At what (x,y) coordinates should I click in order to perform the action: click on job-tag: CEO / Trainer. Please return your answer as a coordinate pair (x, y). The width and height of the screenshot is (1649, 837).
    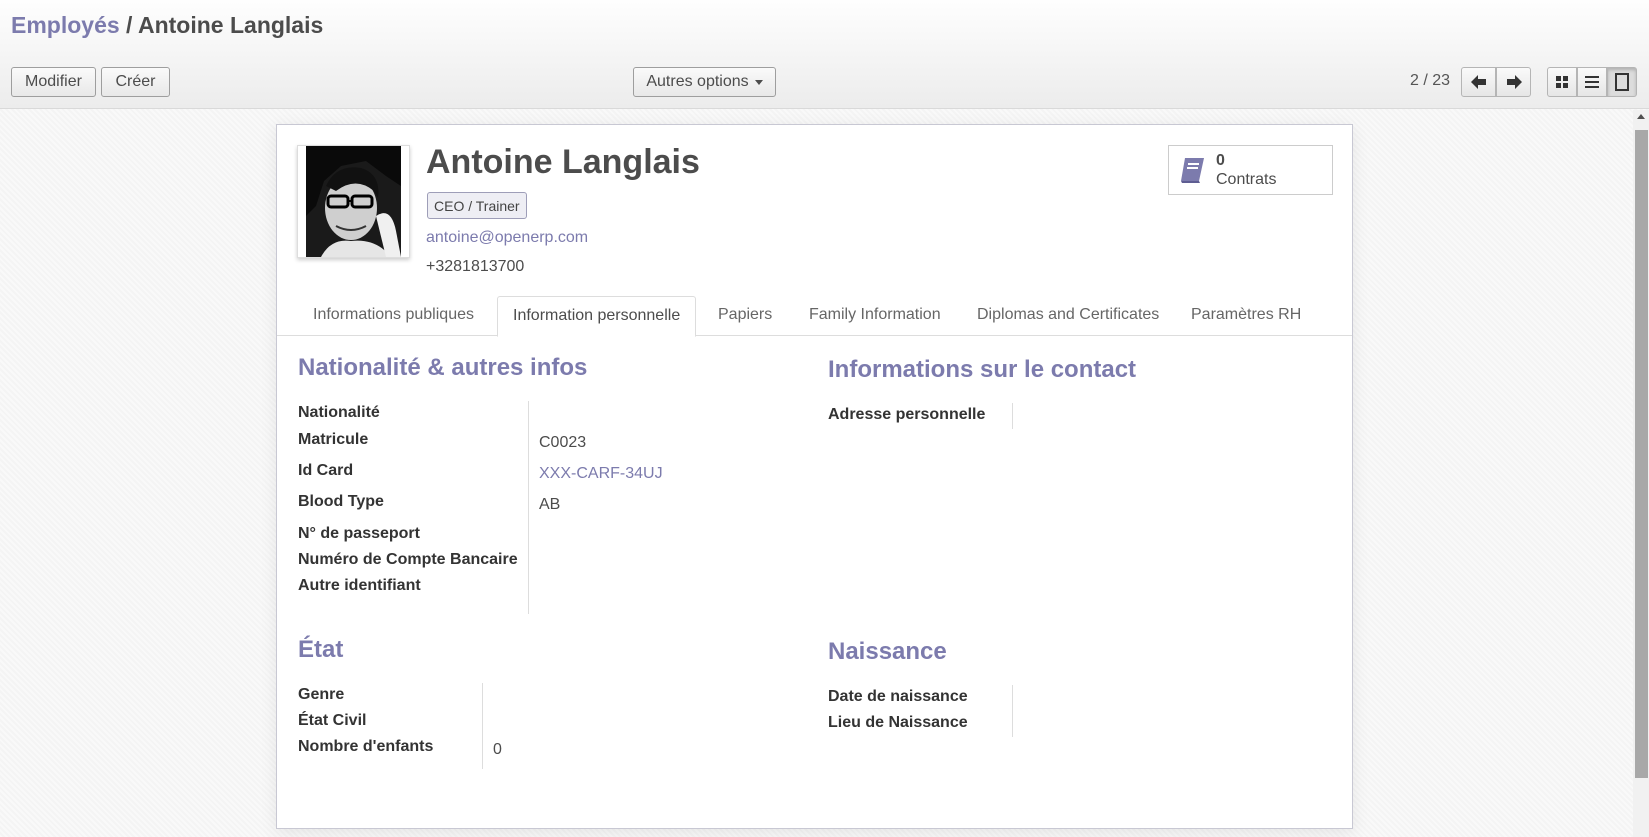
    Looking at the image, I should click on (477, 205).